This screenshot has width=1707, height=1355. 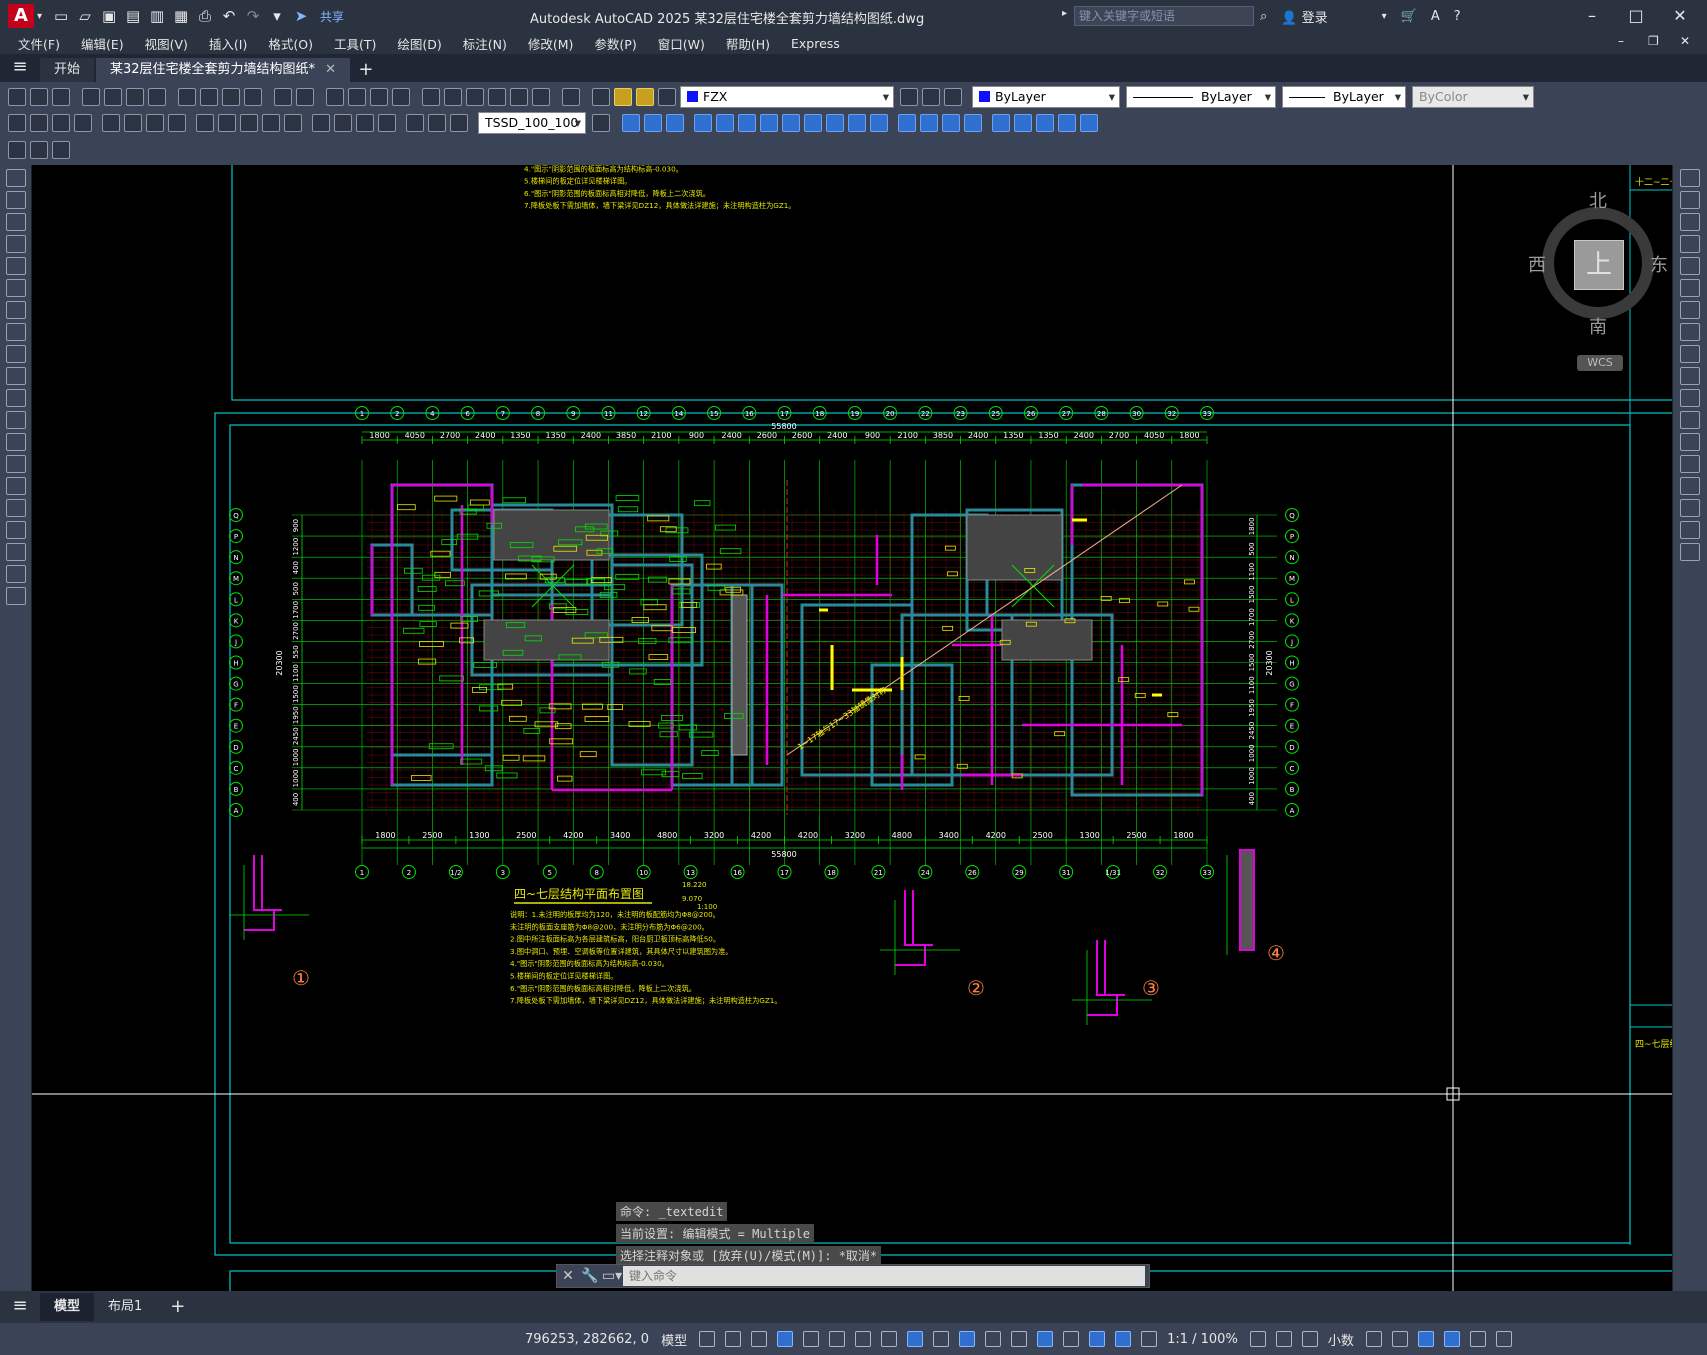 What do you see at coordinates (1598, 326) in the screenshot?
I see `compass-south: 南` at bounding box center [1598, 326].